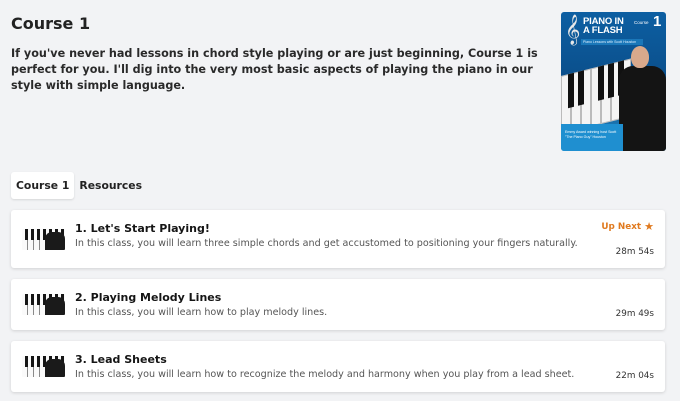 The height and width of the screenshot is (401, 680). I want to click on up-next-label: Up Next, so click(621, 226).